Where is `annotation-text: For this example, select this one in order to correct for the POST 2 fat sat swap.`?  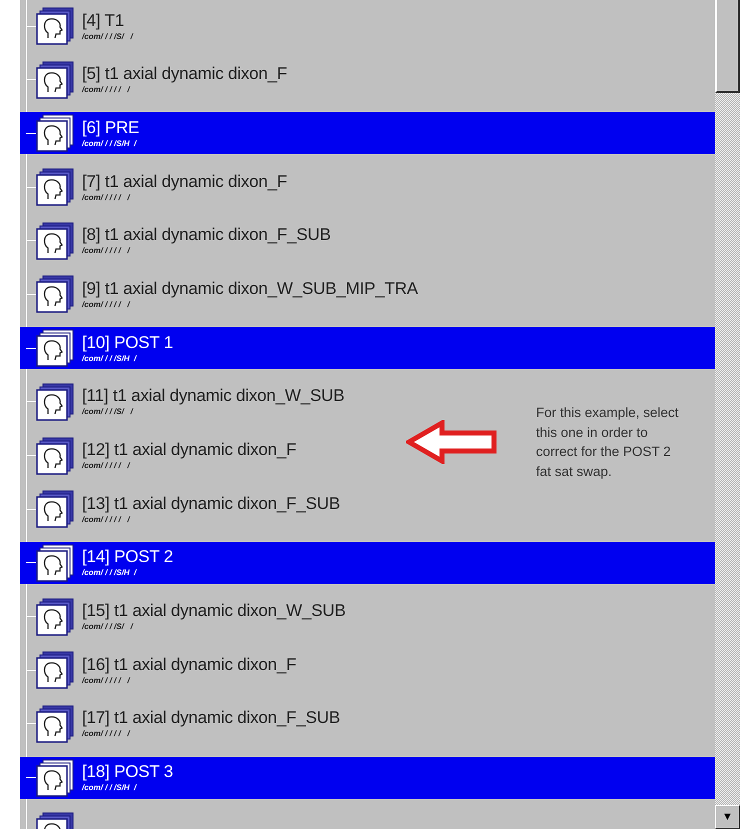
annotation-text: For this example, select this one in order to correct for the POST 2 fat sat swap. is located at coordinates (608, 442).